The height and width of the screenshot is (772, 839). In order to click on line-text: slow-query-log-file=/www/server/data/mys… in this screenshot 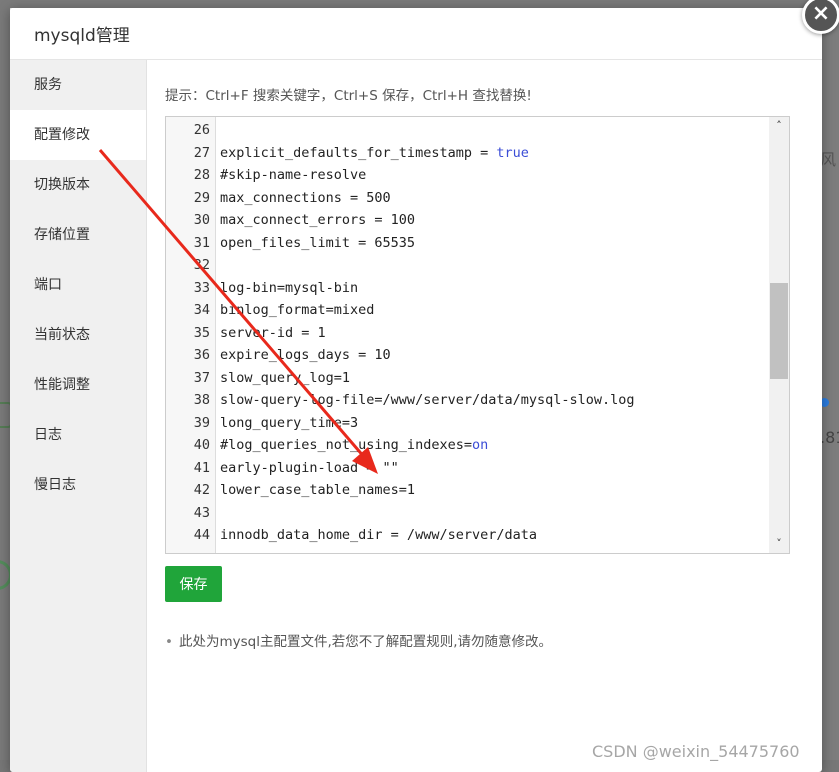, I will do `click(427, 400)`.